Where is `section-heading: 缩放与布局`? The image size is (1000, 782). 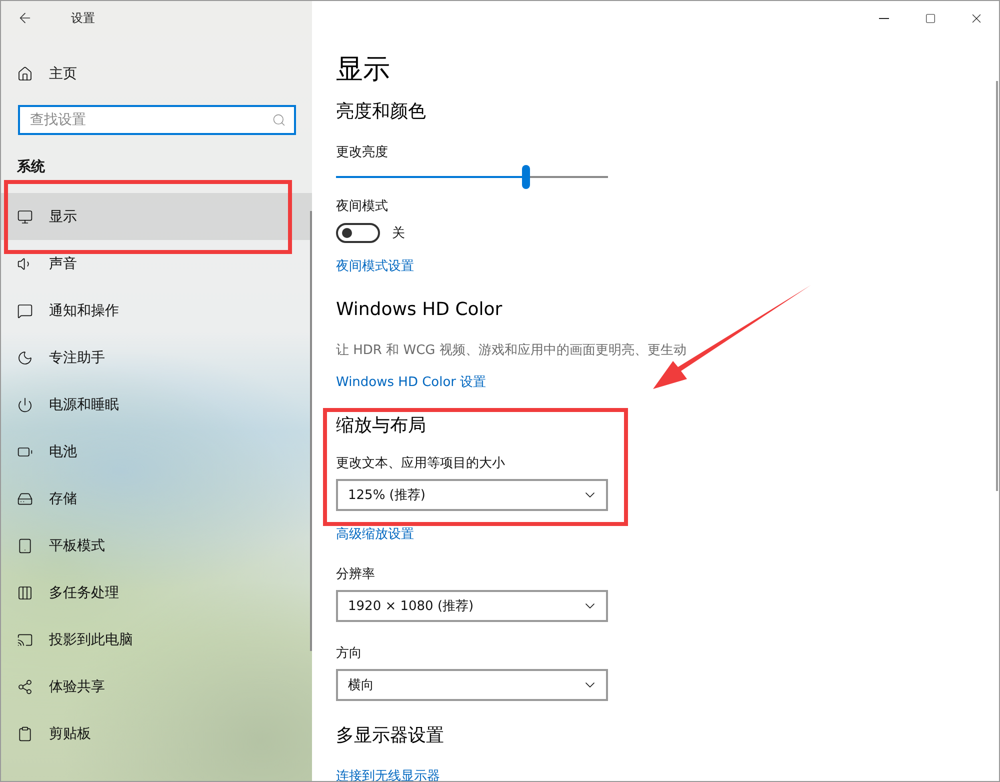
section-heading: 缩放与布局 is located at coordinates (381, 425).